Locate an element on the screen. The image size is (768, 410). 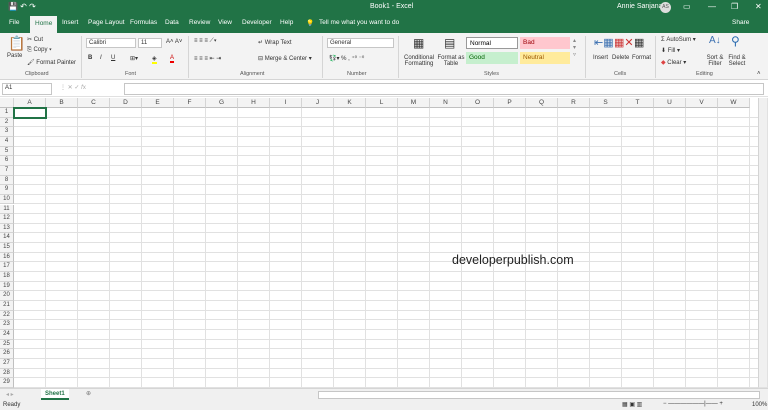
formula-icons: ⋮ ✕ ✓ 𝑓x is located at coordinates (73, 88).